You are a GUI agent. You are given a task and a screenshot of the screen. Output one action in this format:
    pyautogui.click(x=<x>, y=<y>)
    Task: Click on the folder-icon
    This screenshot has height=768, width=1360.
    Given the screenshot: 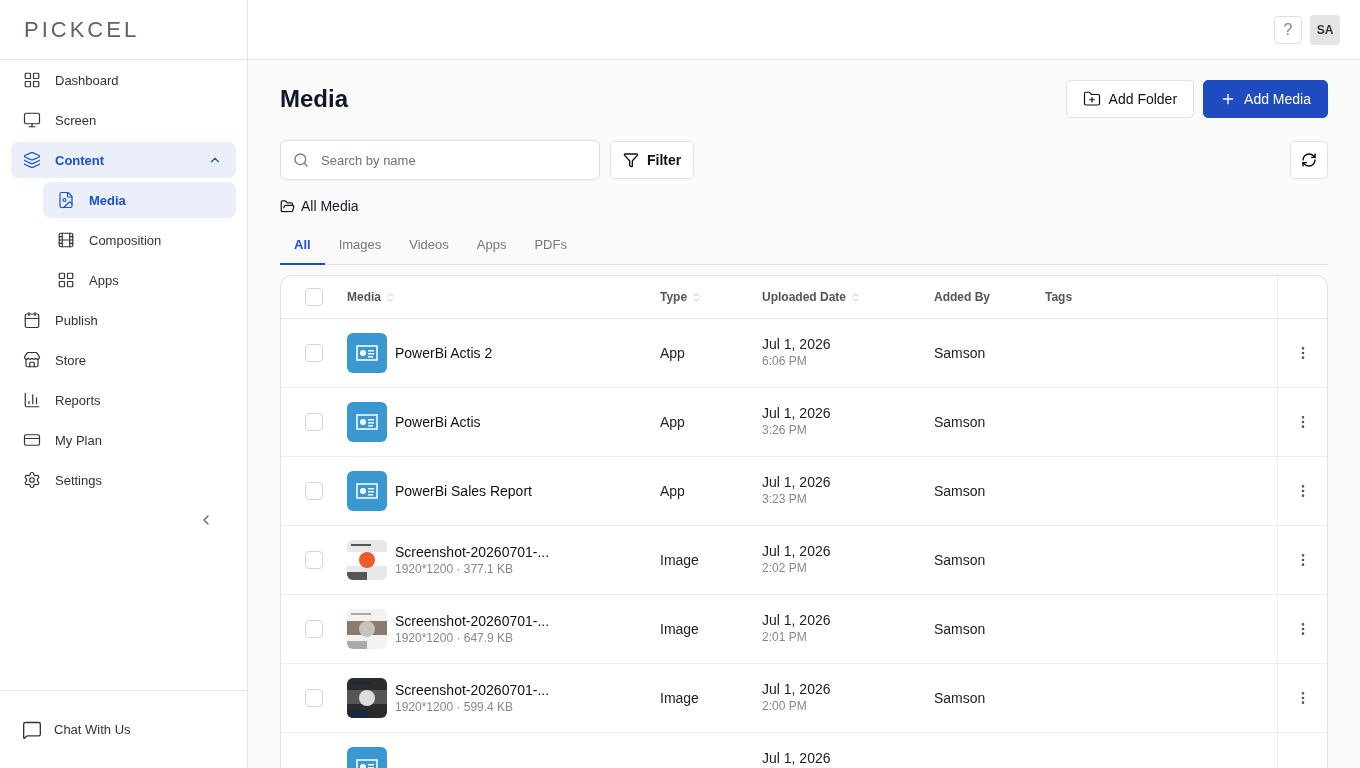 What is the action you would take?
    pyautogui.click(x=287, y=206)
    